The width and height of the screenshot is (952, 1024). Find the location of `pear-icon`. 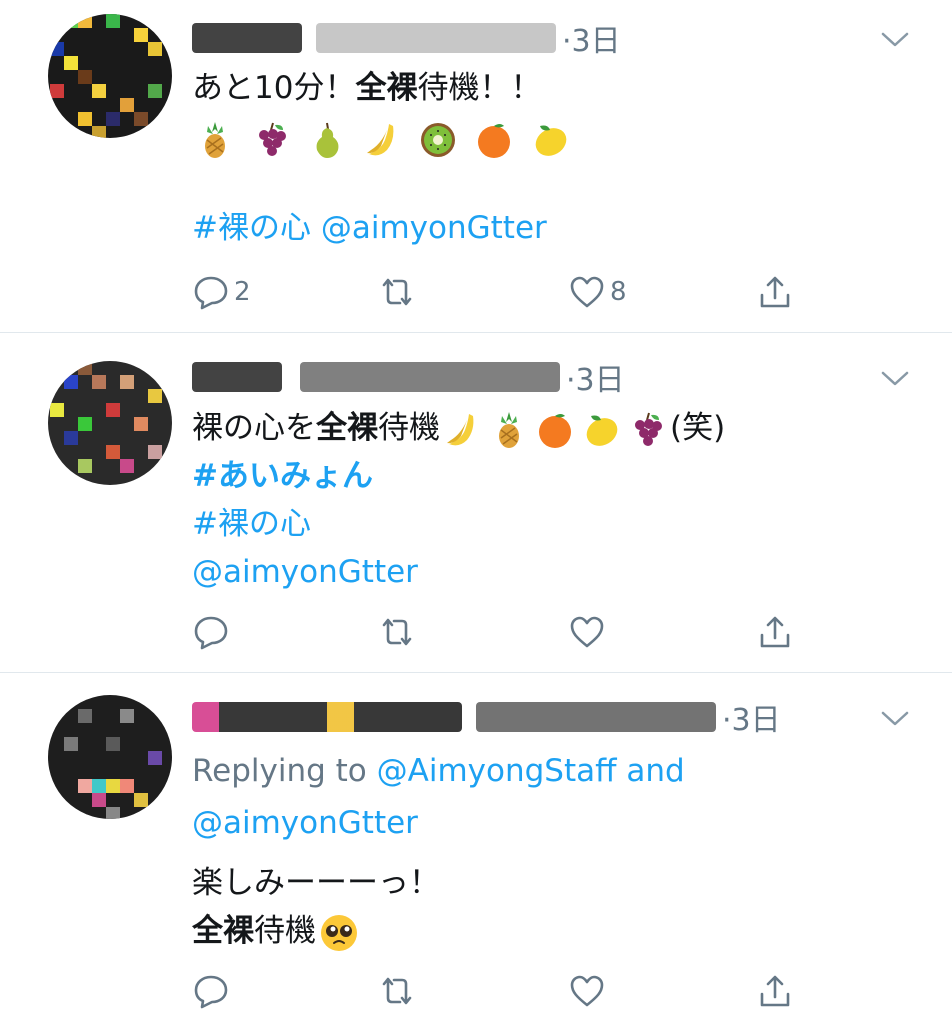

pear-icon is located at coordinates (327, 140).